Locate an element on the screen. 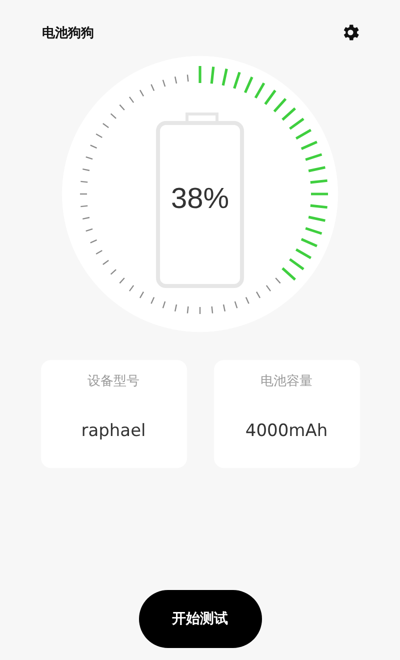 The image size is (400, 660). card-label: 电池容量 is located at coordinates (286, 381).